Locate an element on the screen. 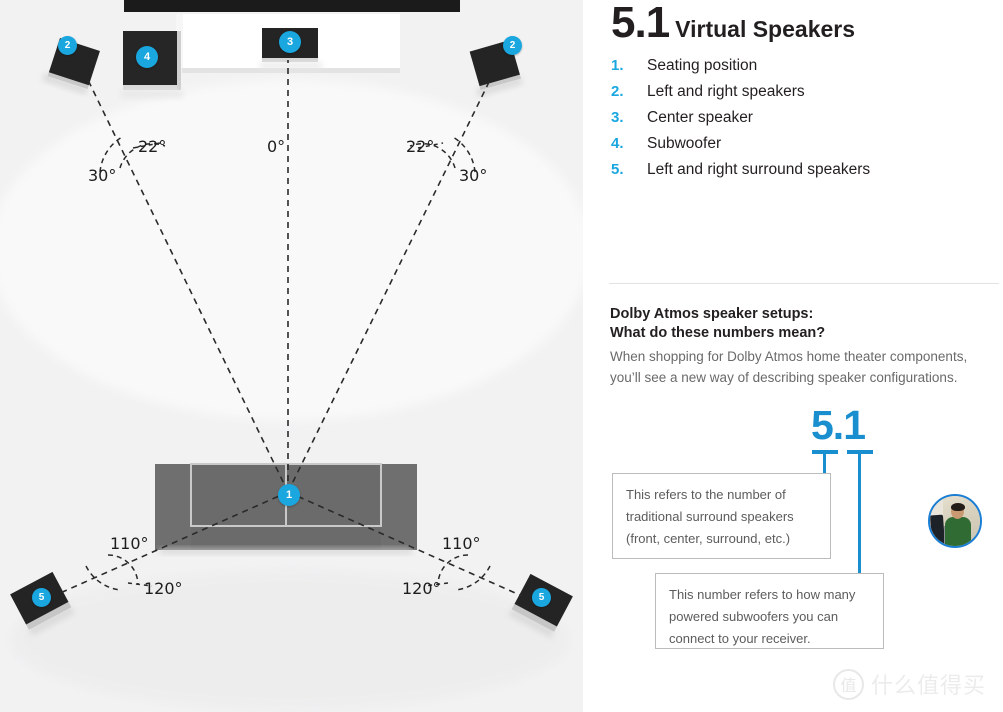 This screenshot has width=1003, height=712. legend-label: Left and right surround speakers is located at coordinates (759, 169).